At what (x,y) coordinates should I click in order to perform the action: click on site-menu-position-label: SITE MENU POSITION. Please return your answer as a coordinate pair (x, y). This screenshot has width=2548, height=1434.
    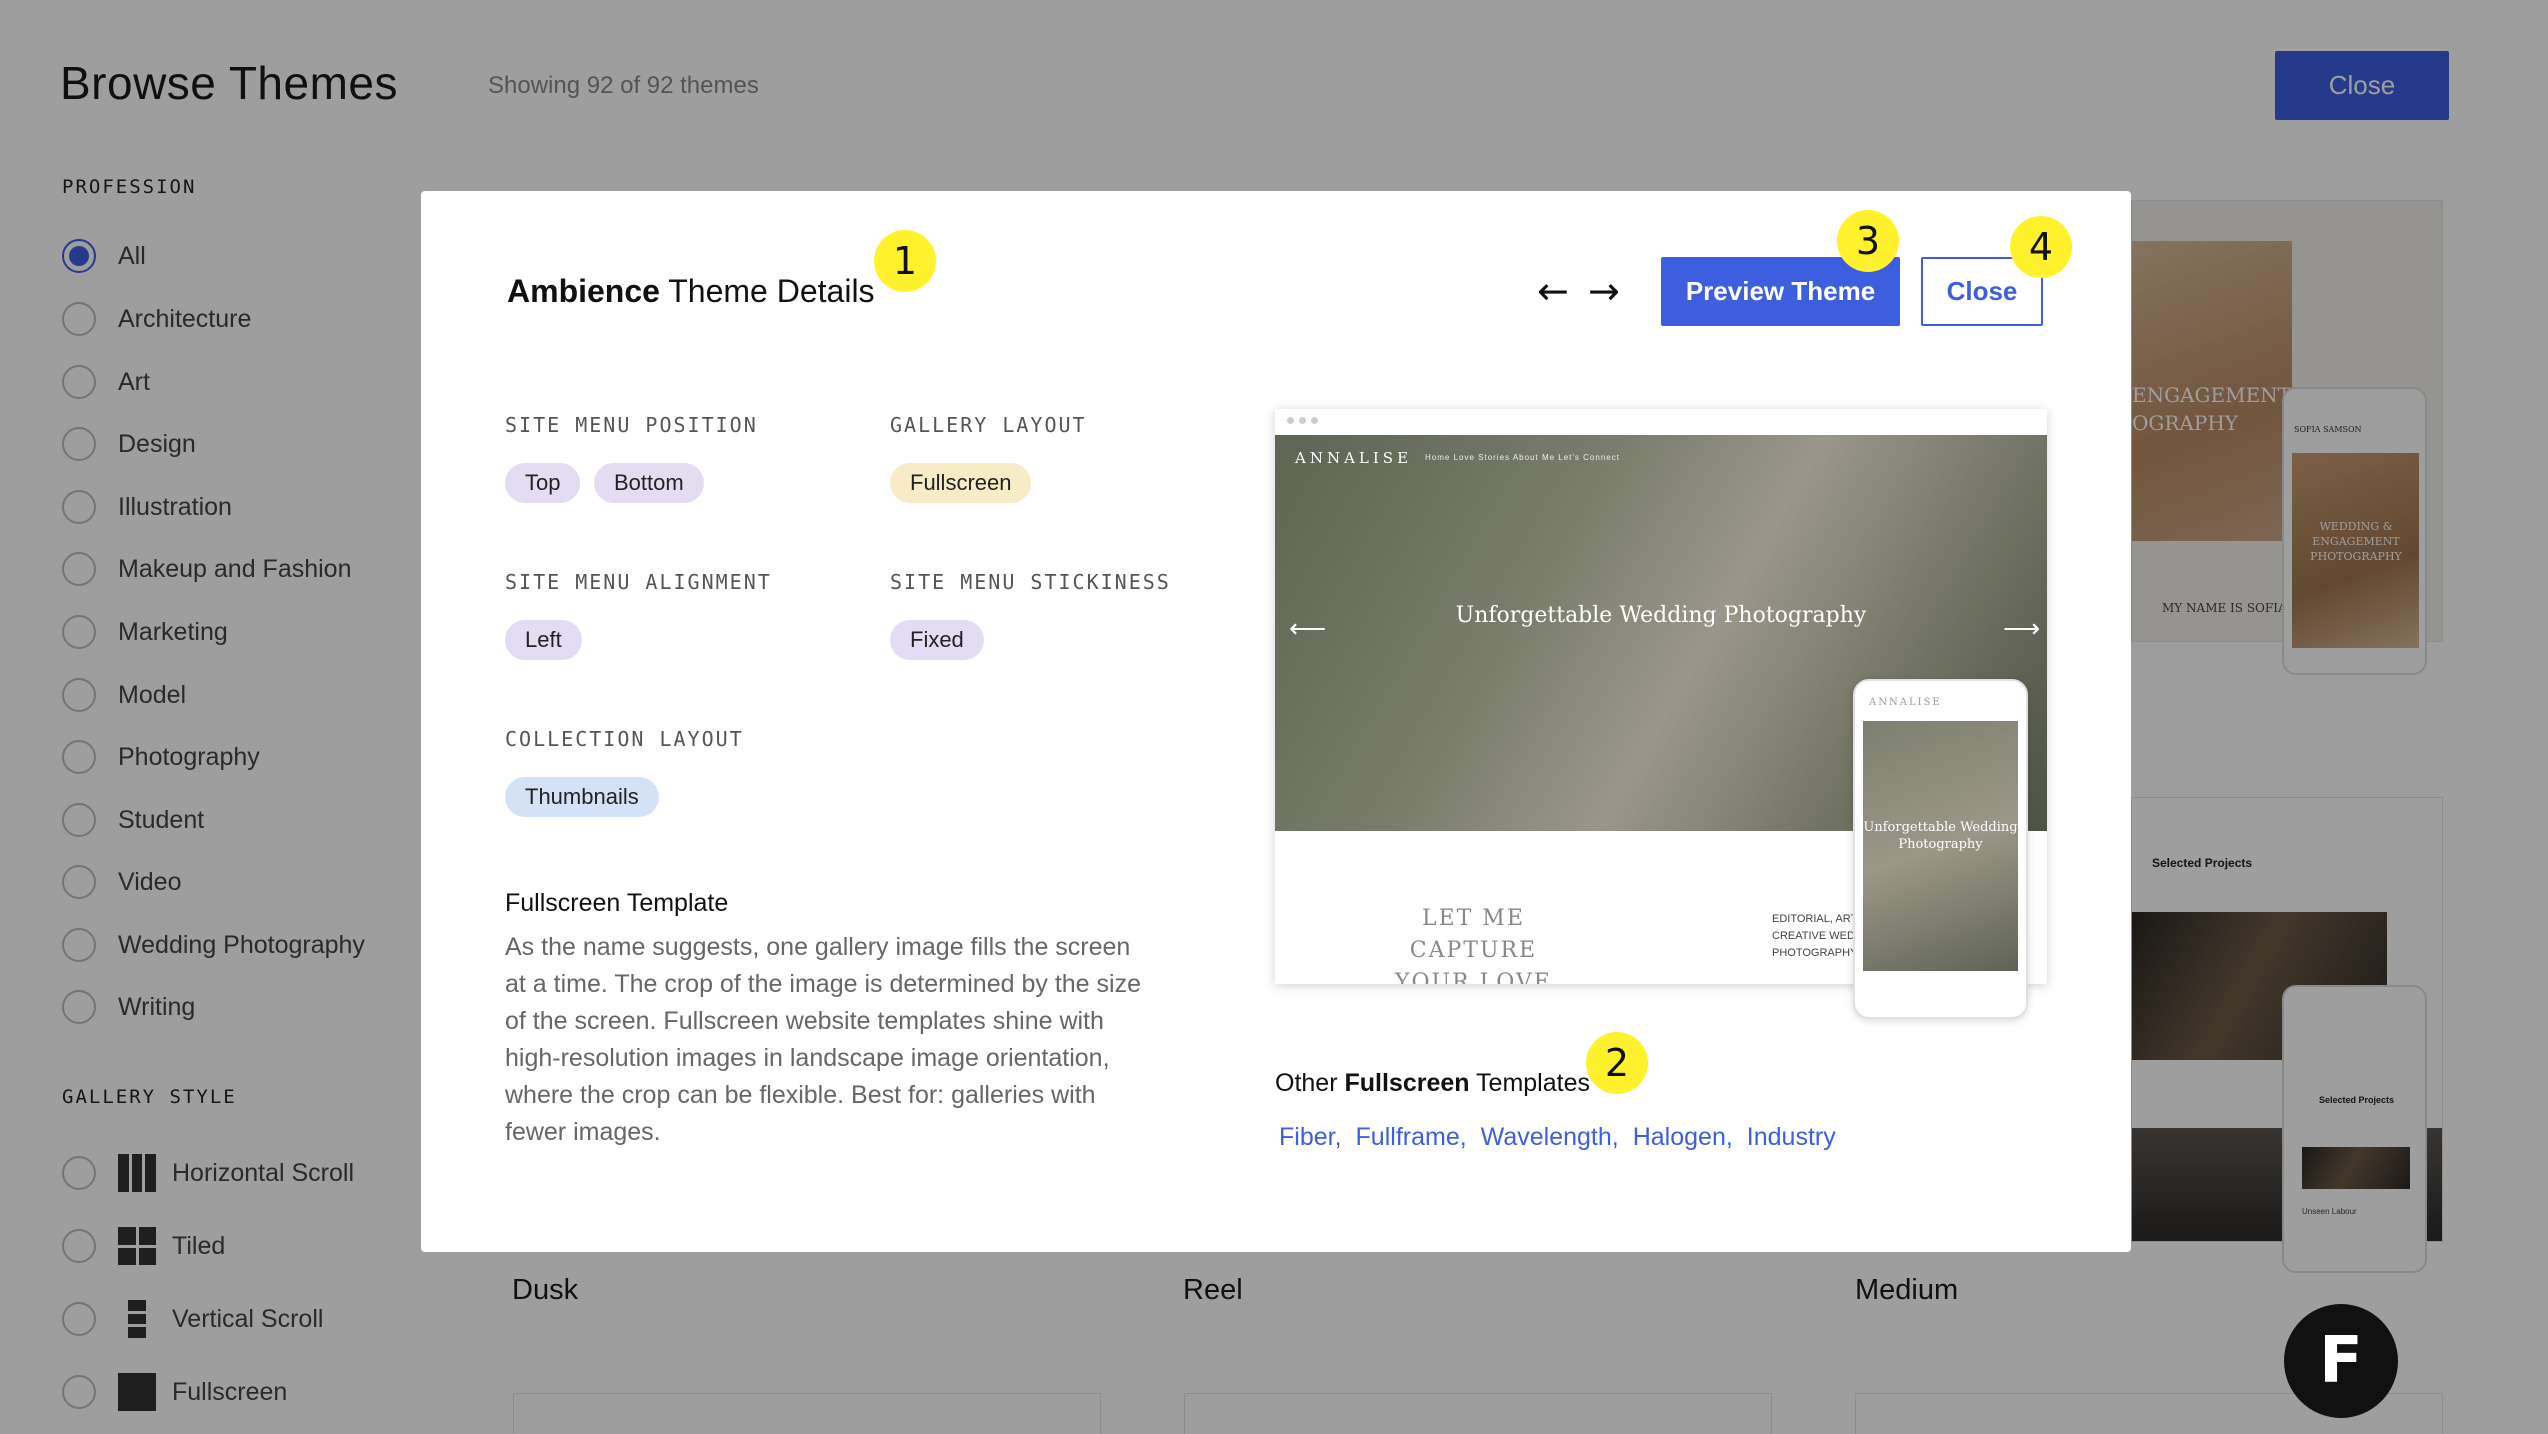
    Looking at the image, I should click on (631, 425).